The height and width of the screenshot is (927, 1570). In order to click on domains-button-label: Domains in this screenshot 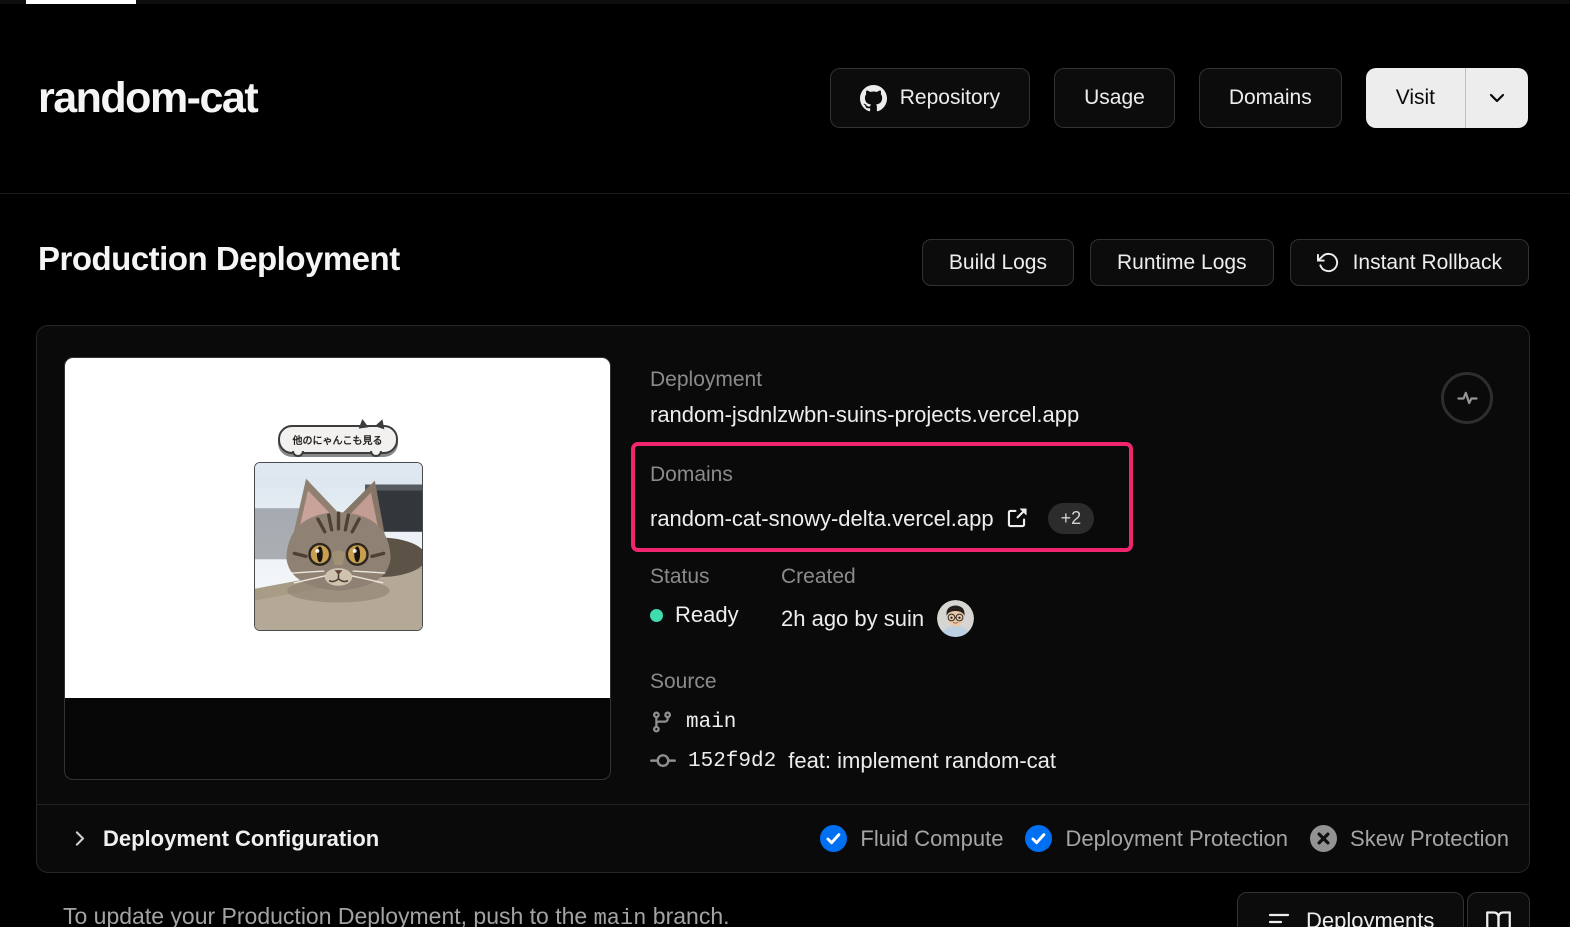, I will do `click(1270, 97)`.